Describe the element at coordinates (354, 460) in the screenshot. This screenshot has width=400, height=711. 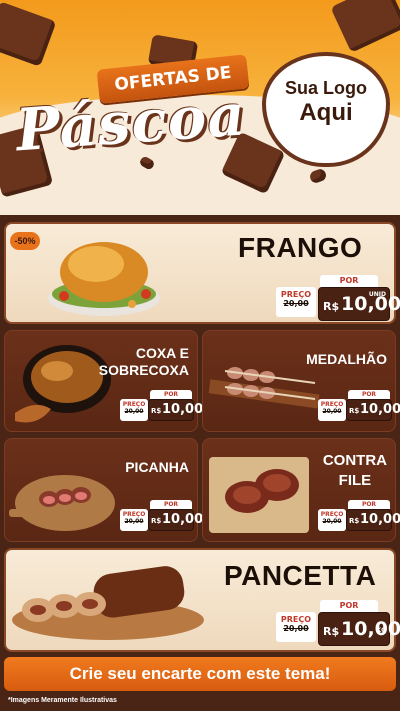
I see `product-name-line-1: CONTRA` at that location.